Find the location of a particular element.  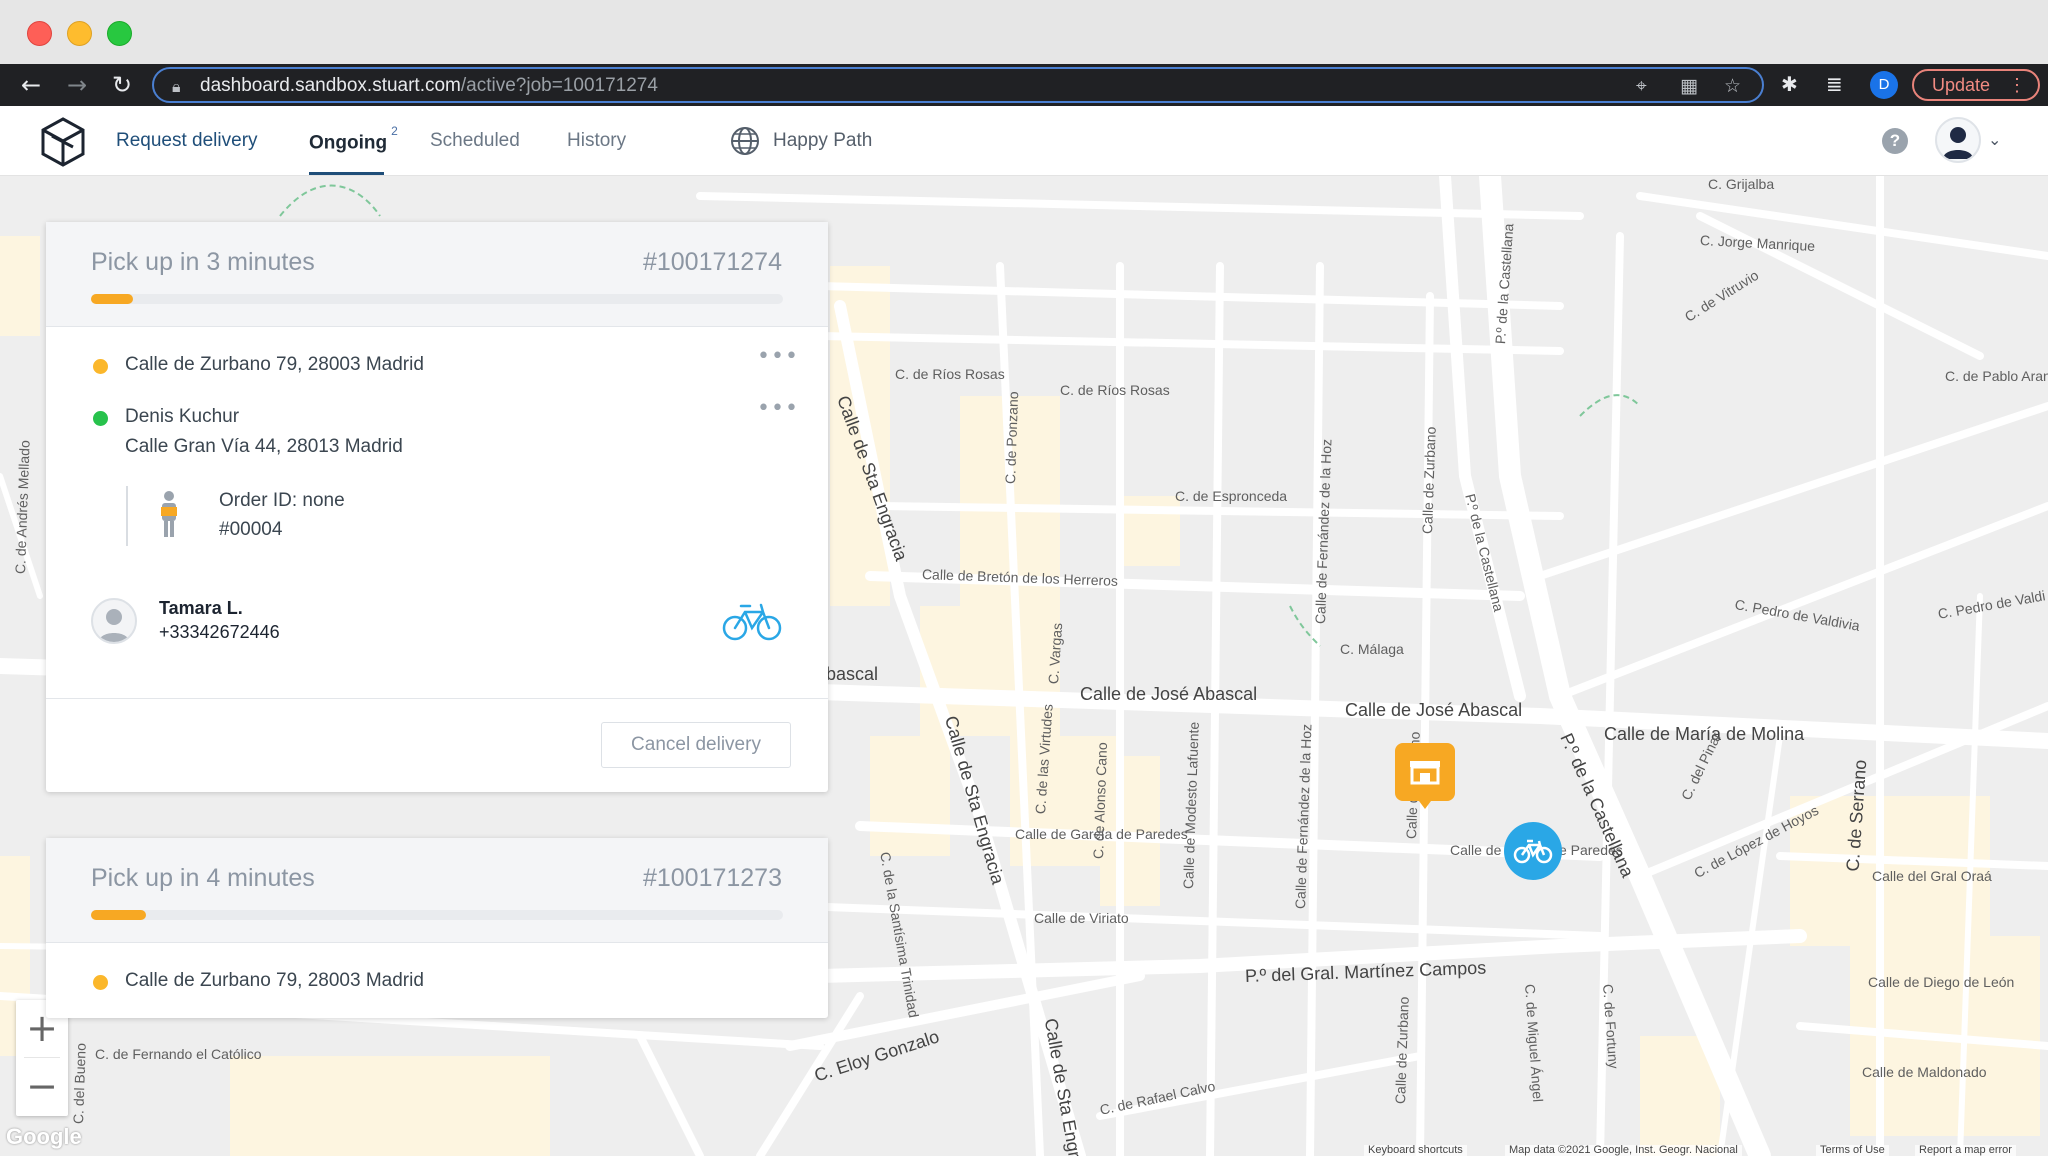

keyboard-shortcuts-link: Keyboard shortcuts is located at coordinates (1415, 1150).